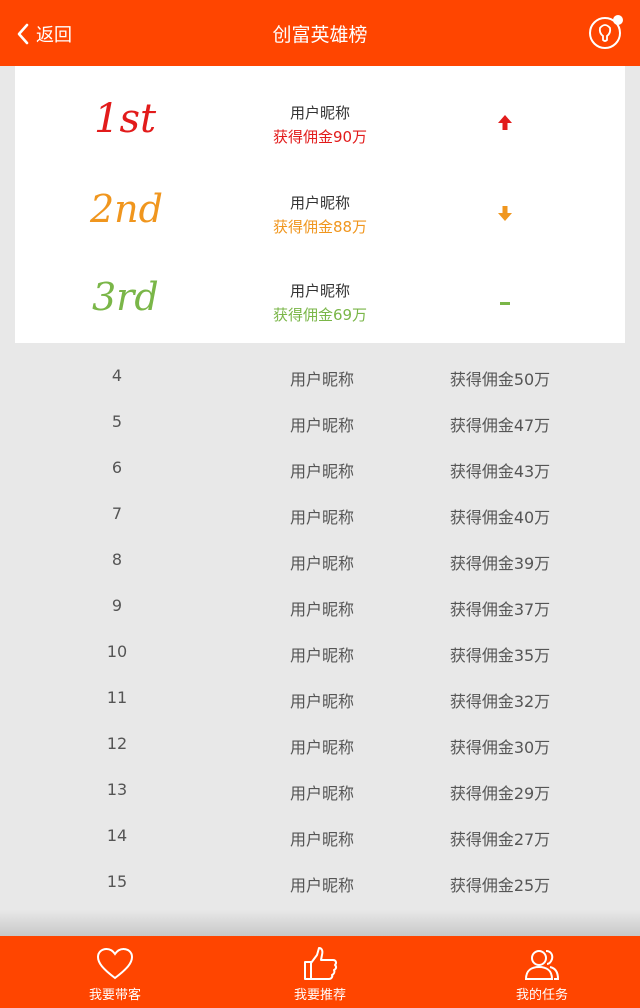 The width and height of the screenshot is (640, 1008). What do you see at coordinates (618, 20) in the screenshot?
I see `notification-dot` at bounding box center [618, 20].